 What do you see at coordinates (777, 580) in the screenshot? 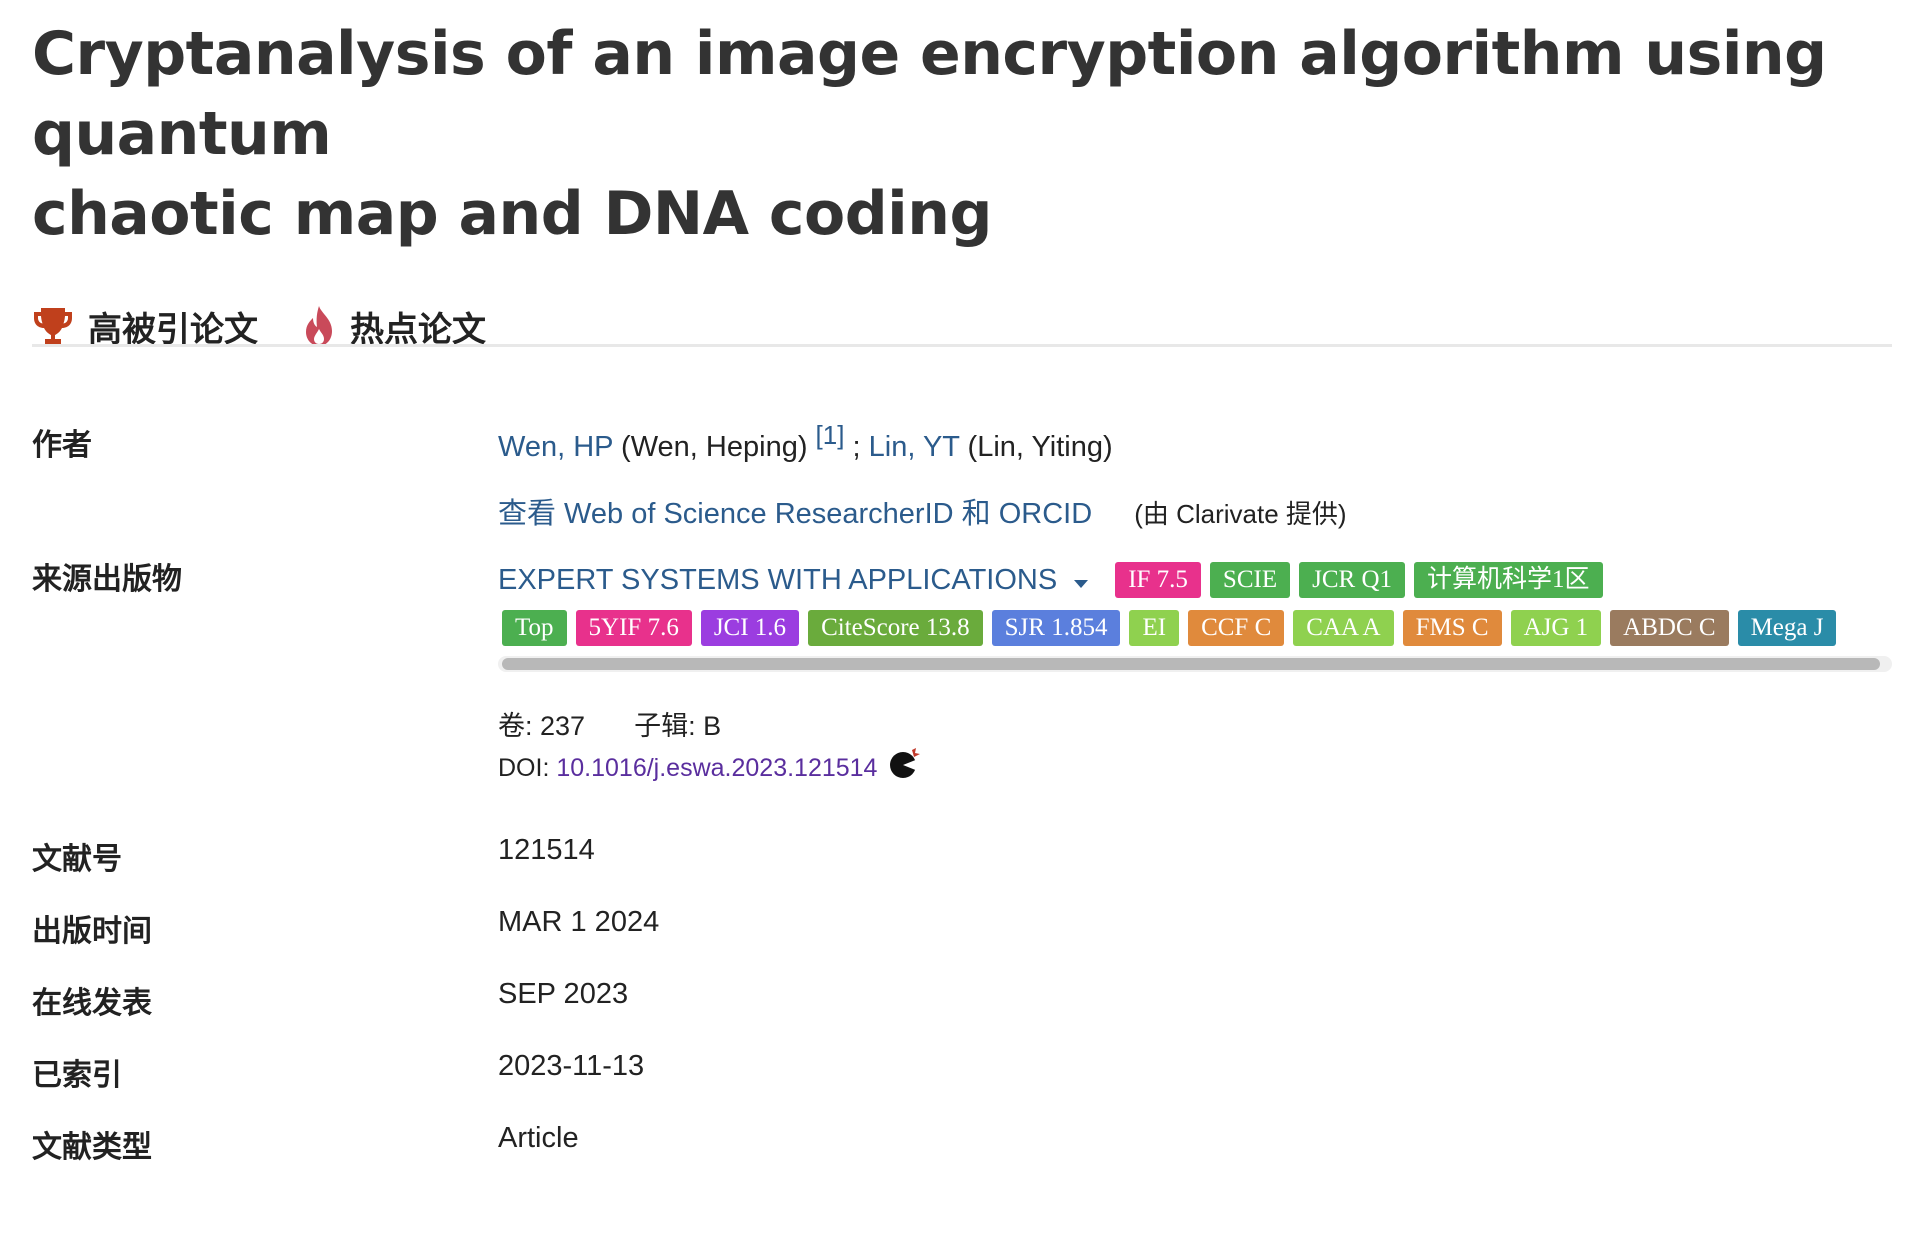
I see `journal-link: EXPERT SYSTEMS WITH APPLICATIONS` at bounding box center [777, 580].